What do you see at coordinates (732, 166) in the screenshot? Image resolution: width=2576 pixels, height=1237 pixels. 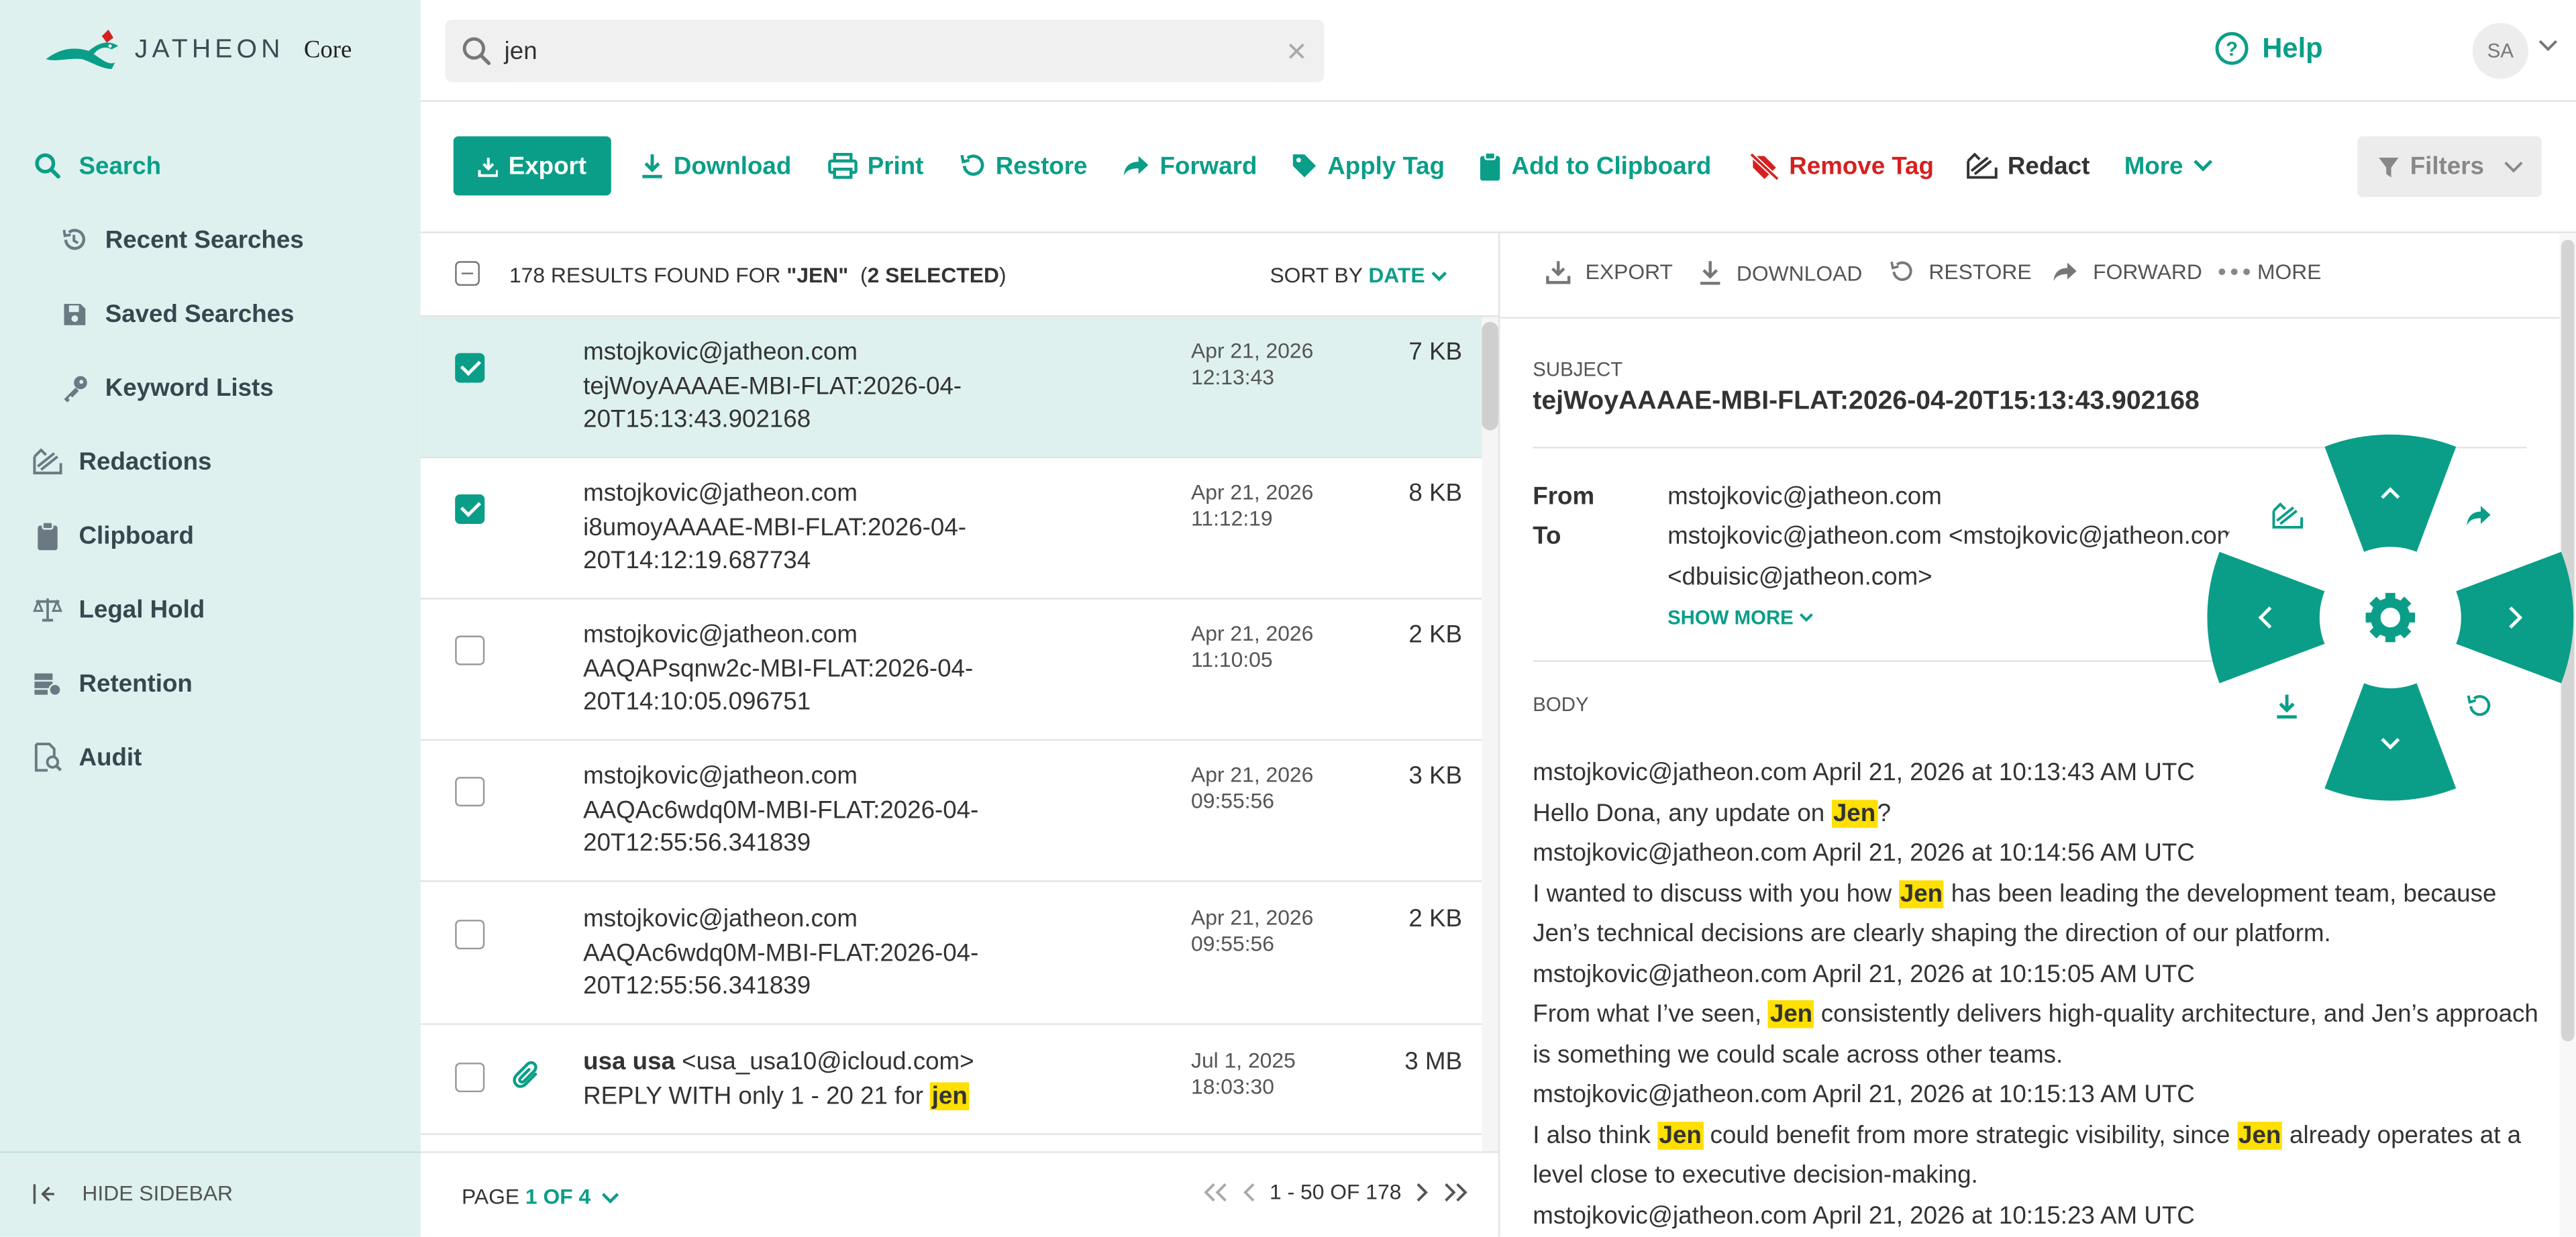 I see `download-label: Download` at bounding box center [732, 166].